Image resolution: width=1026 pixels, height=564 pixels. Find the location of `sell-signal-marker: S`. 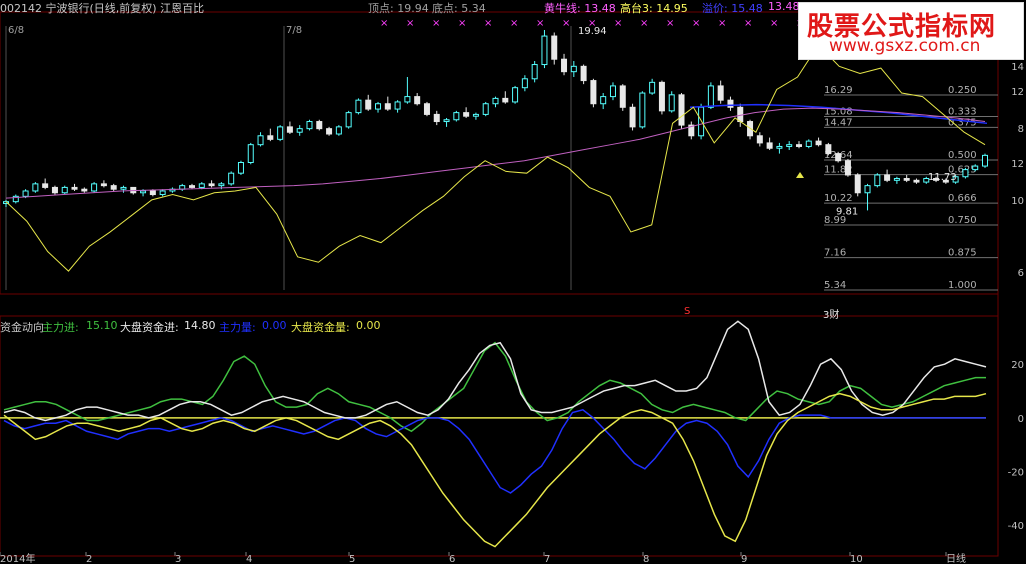

sell-signal-marker: S is located at coordinates (687, 311).